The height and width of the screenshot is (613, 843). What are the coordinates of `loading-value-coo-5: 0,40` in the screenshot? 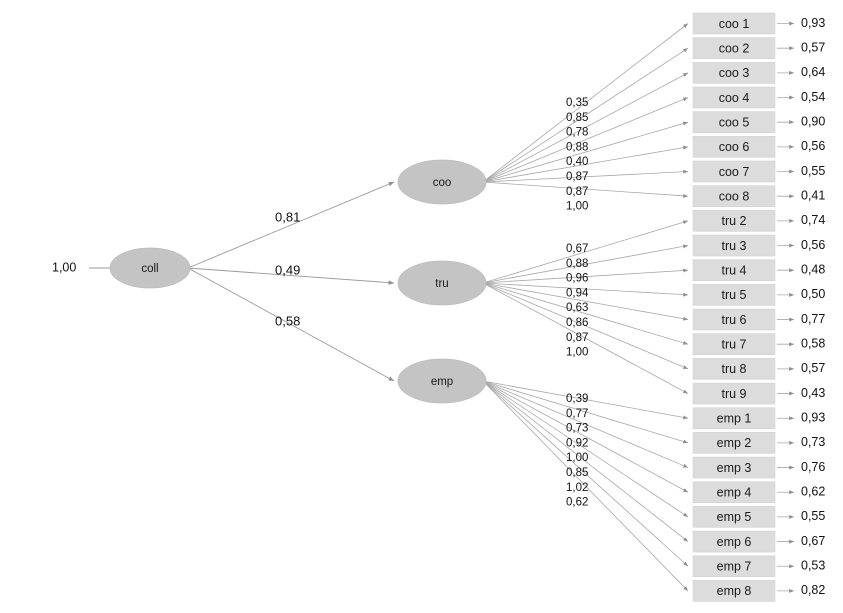 It's located at (577, 162).